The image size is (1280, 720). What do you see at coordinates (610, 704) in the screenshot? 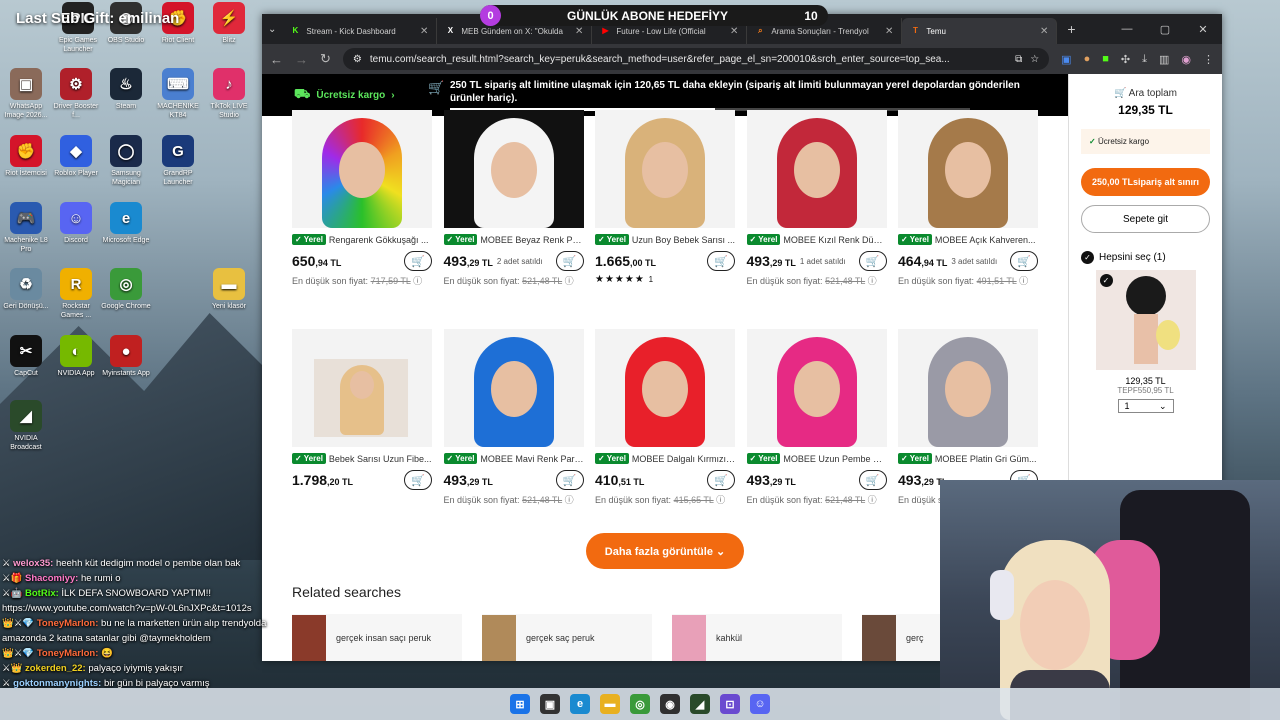
I see `file-explorer-icon: ▬` at bounding box center [610, 704].